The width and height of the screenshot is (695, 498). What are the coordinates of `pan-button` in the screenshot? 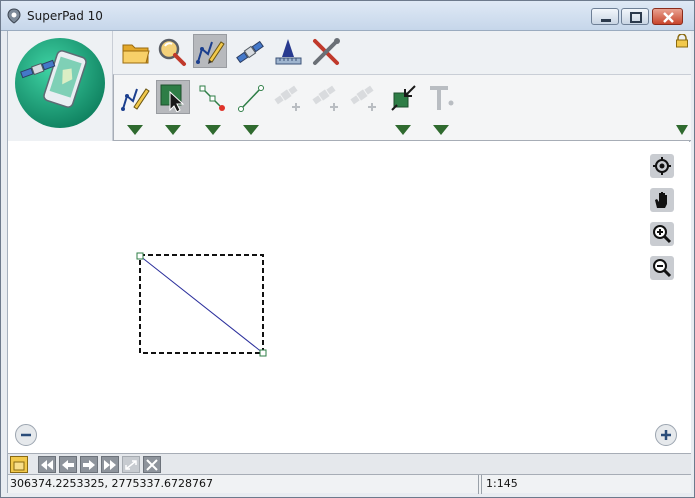 It's located at (662, 200).